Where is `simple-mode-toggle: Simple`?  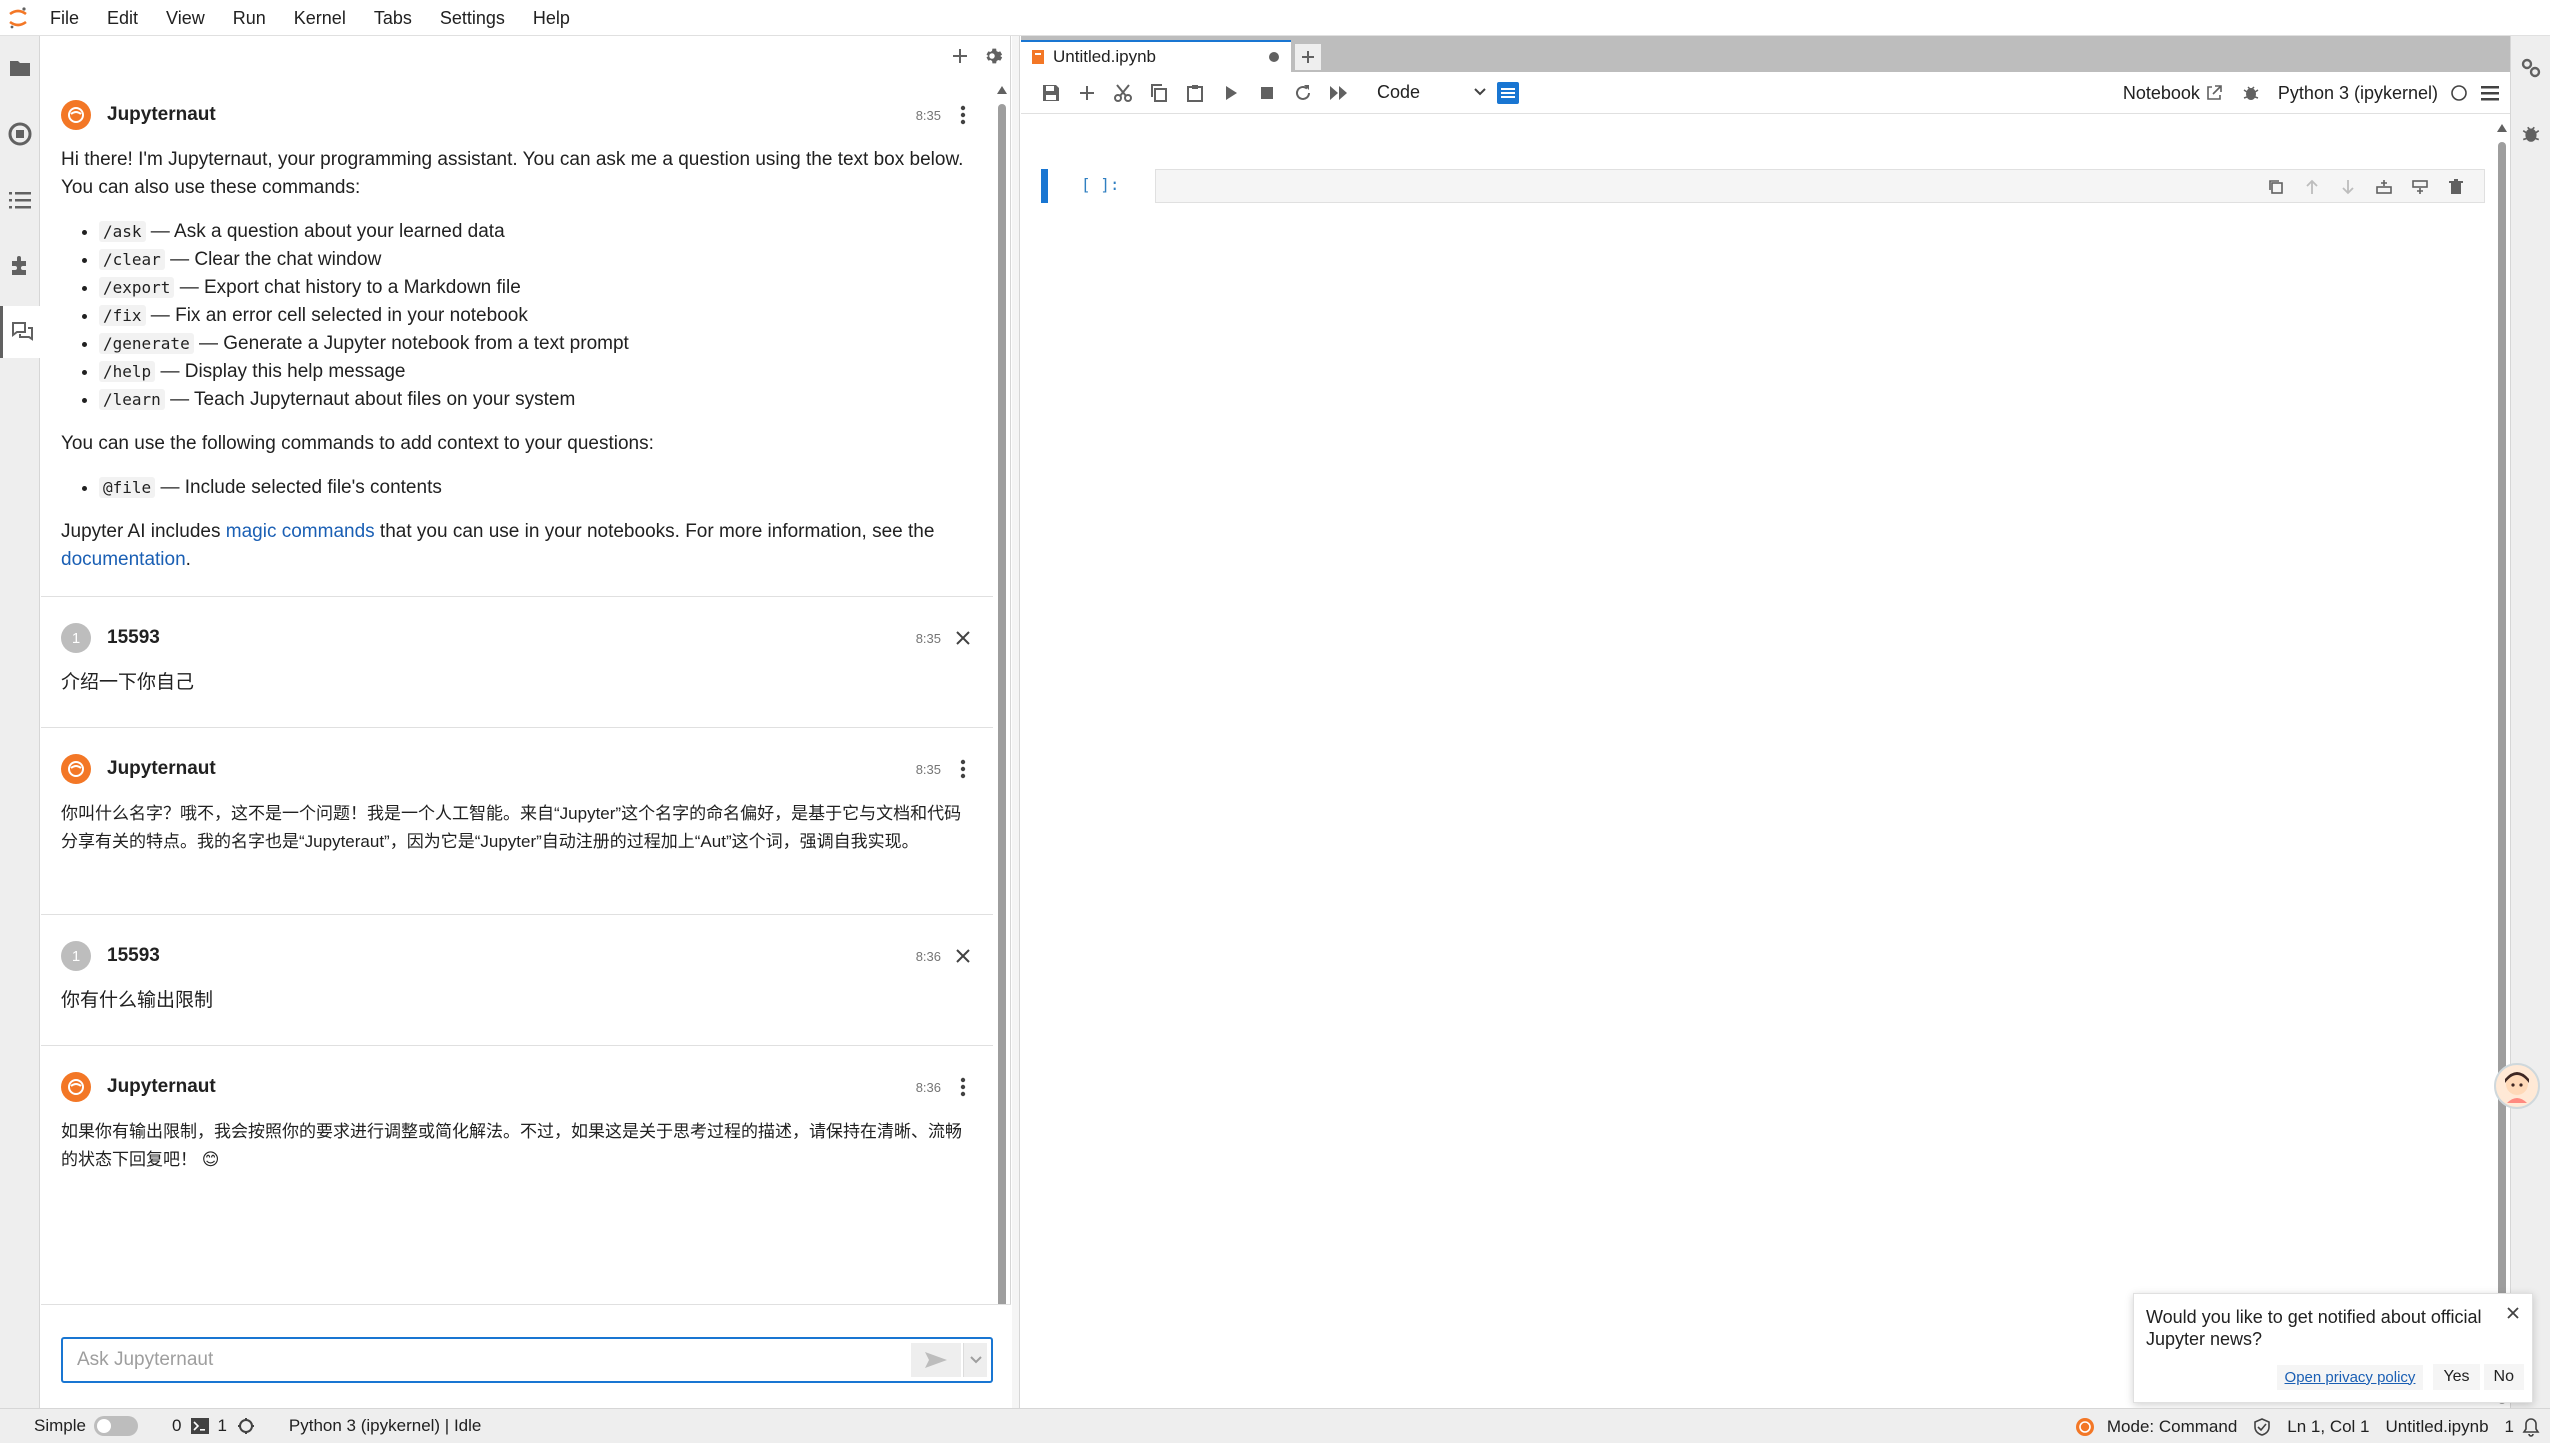
simple-mode-toggle: Simple is located at coordinates (86, 1426).